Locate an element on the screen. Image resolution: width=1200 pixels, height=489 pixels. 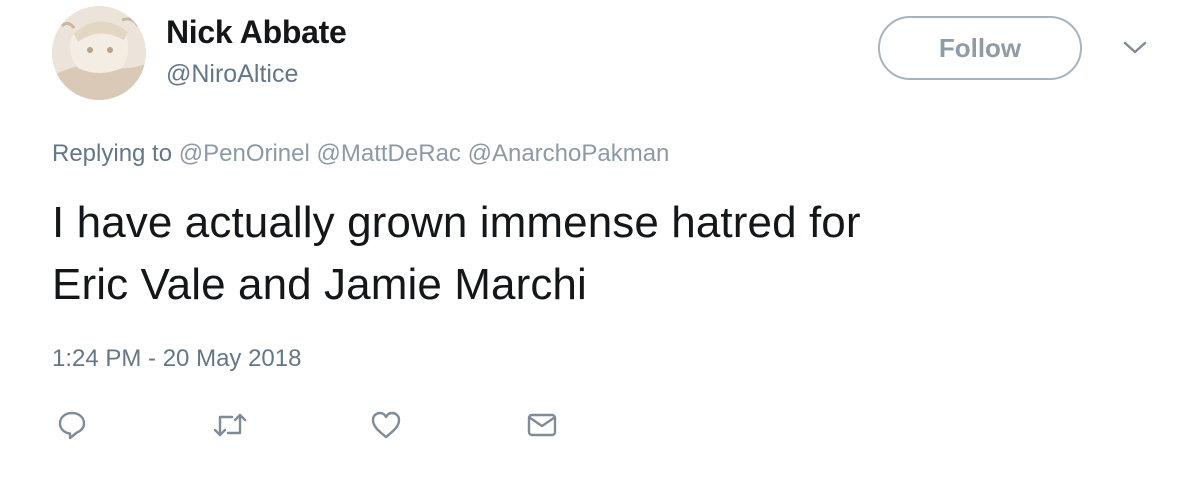
mention-link: @AnarchoPakman is located at coordinates (569, 153).